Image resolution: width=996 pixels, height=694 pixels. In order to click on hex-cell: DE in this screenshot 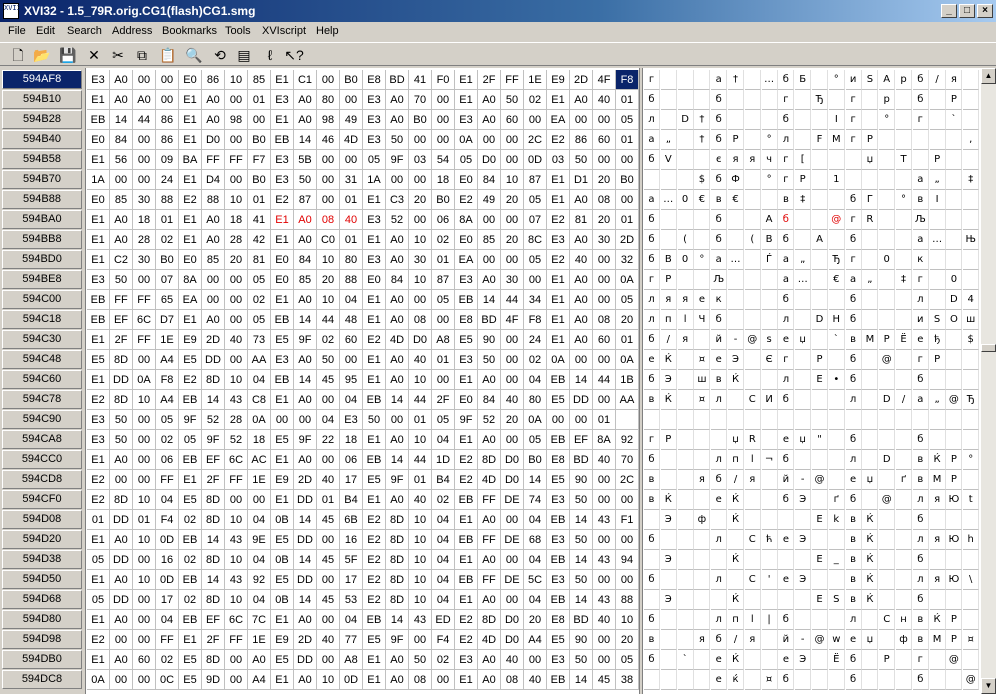, I will do `click(512, 580)`.